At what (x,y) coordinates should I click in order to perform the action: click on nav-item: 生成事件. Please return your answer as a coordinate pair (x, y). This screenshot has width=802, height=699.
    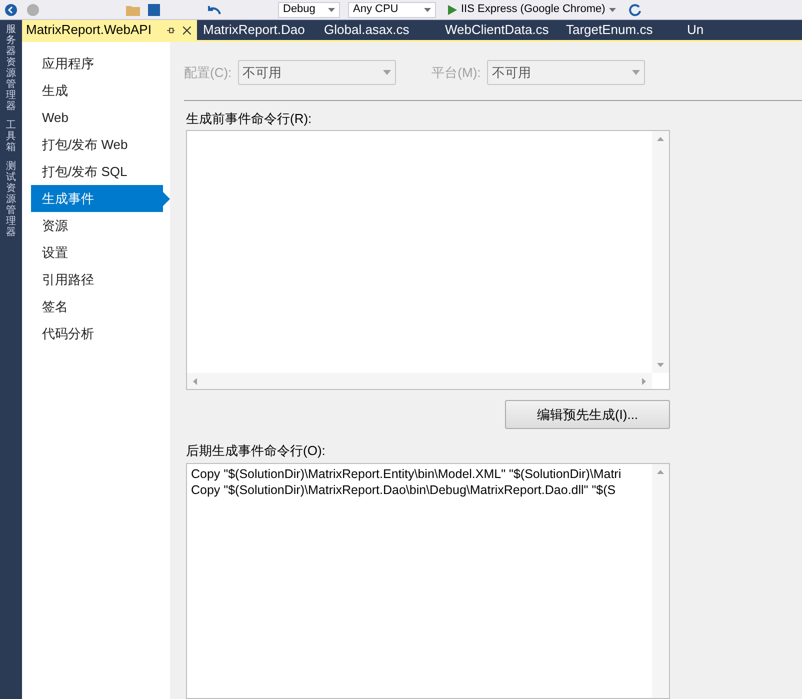
    Looking at the image, I should click on (97, 198).